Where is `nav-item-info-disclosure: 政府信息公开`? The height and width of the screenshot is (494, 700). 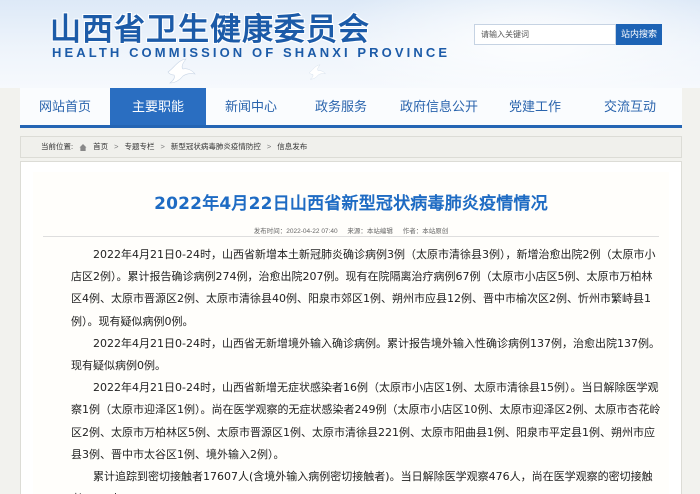
nav-item-info-disclosure: 政府信息公开 is located at coordinates (439, 106).